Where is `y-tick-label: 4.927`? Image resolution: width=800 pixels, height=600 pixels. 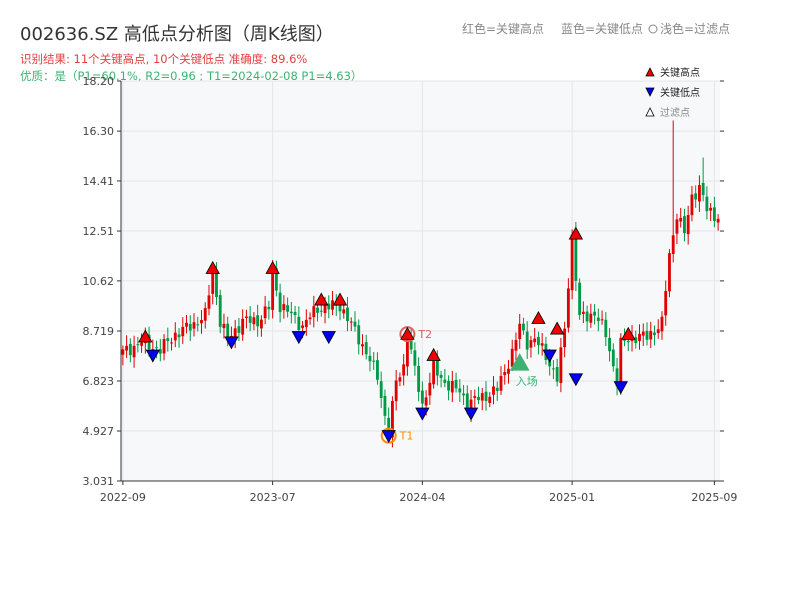 y-tick-label: 4.927 is located at coordinates (99, 431).